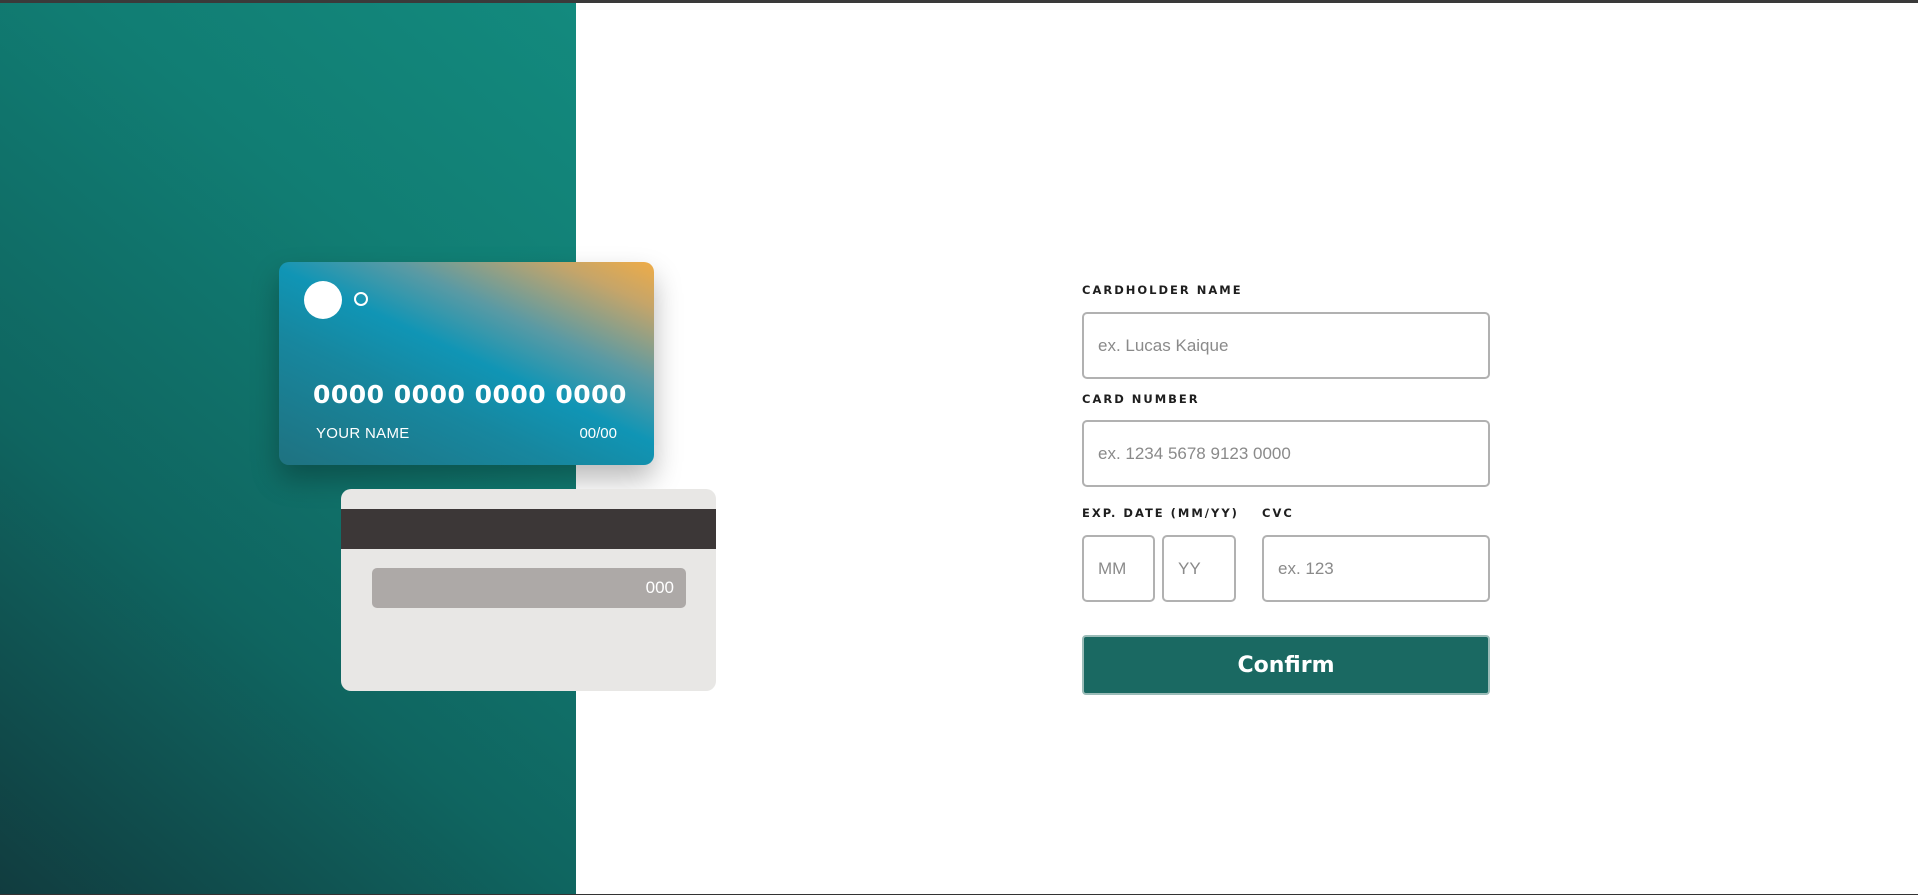 This screenshot has width=1918, height=895. What do you see at coordinates (1286, 665) in the screenshot?
I see `confirm-button: Confirm` at bounding box center [1286, 665].